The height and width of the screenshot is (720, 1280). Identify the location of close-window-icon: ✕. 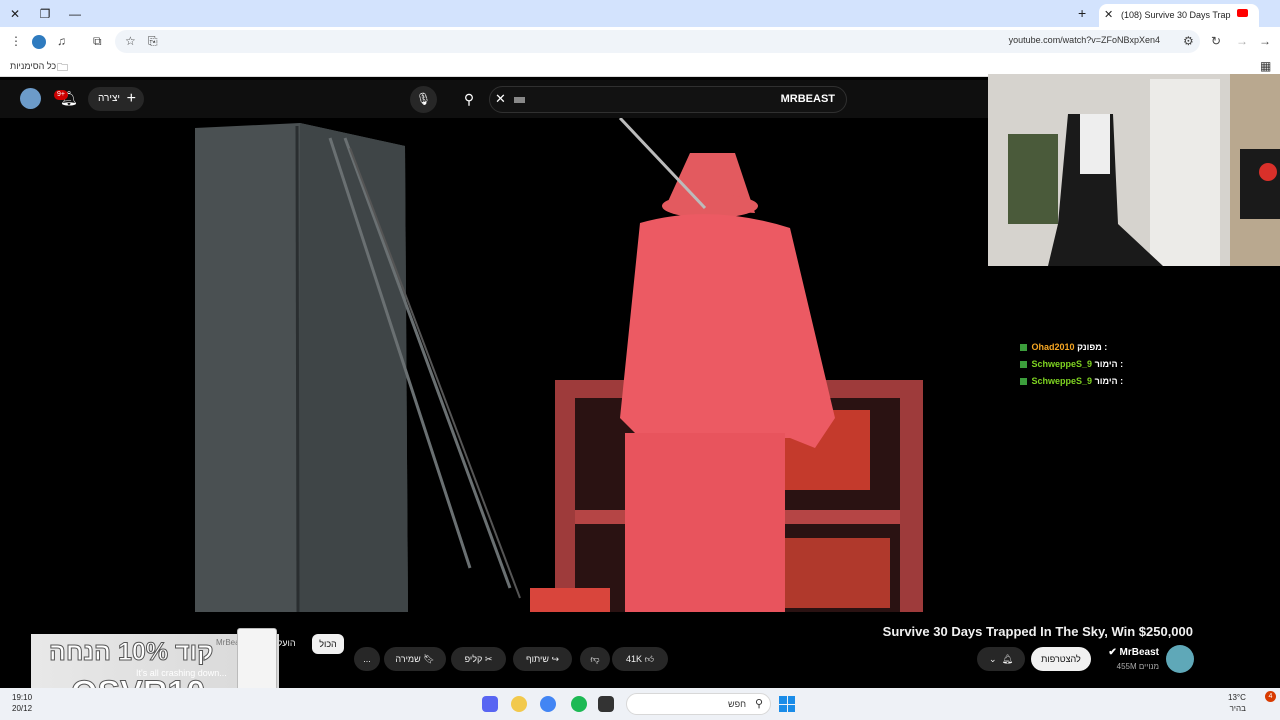
(15, 14).